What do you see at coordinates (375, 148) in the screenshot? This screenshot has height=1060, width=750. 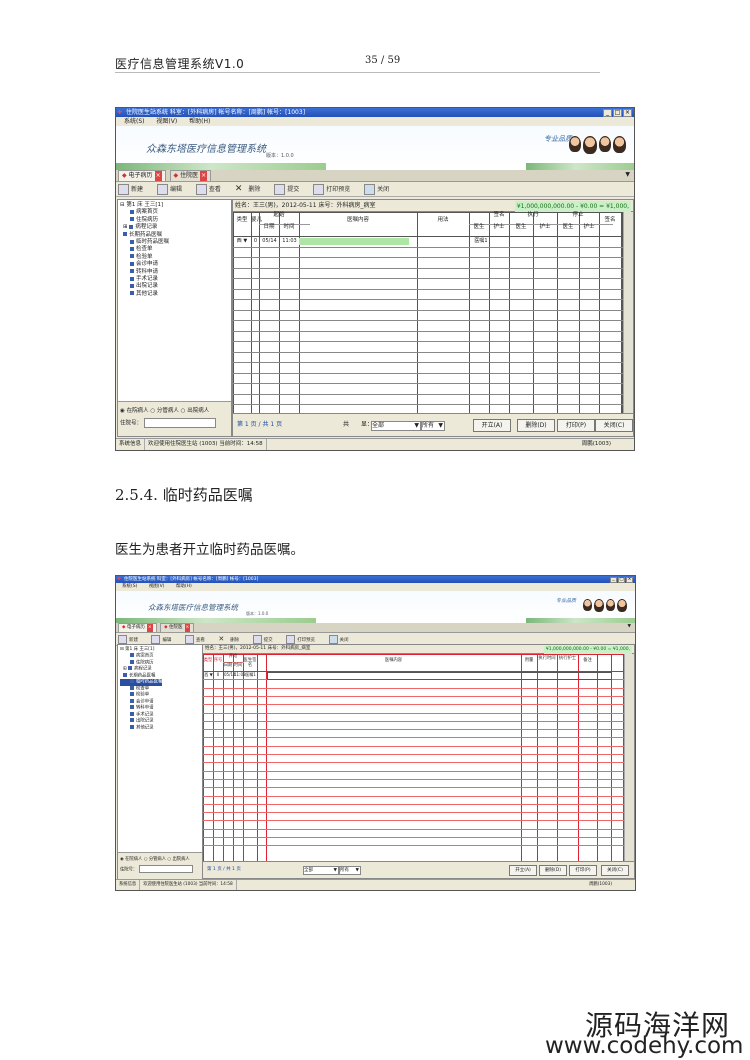 I see `banner: 众森东塔医疗信息管理系统 版本：1.0.0 专业品质` at bounding box center [375, 148].